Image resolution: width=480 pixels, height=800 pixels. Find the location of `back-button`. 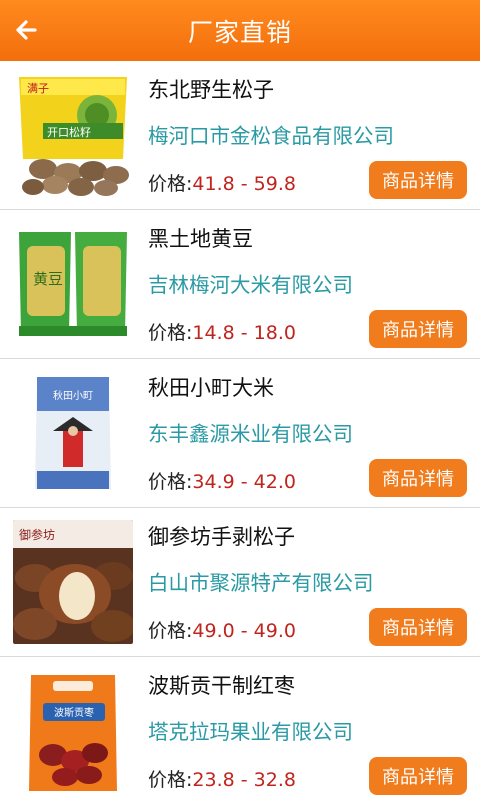

back-button is located at coordinates (26, 30).